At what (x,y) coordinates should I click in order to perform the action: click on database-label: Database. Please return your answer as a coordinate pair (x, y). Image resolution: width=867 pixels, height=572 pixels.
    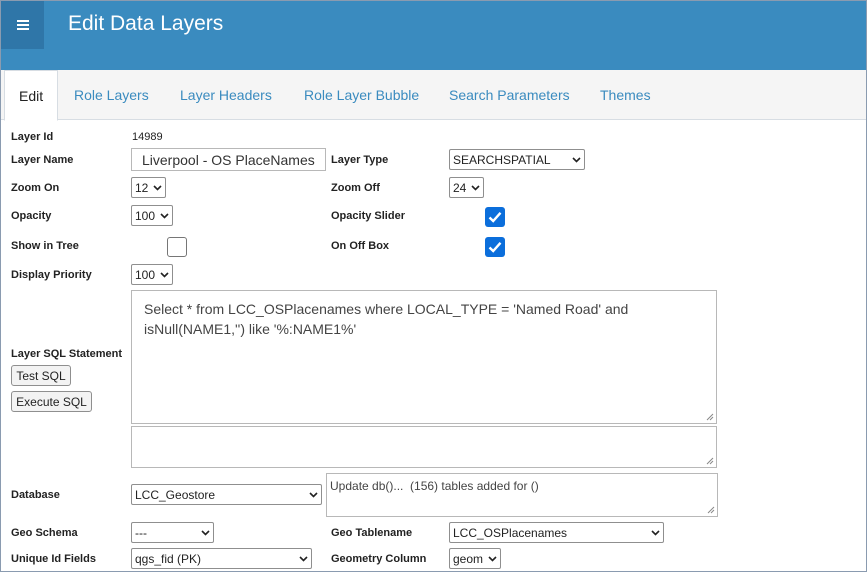
    Looking at the image, I should click on (35, 495).